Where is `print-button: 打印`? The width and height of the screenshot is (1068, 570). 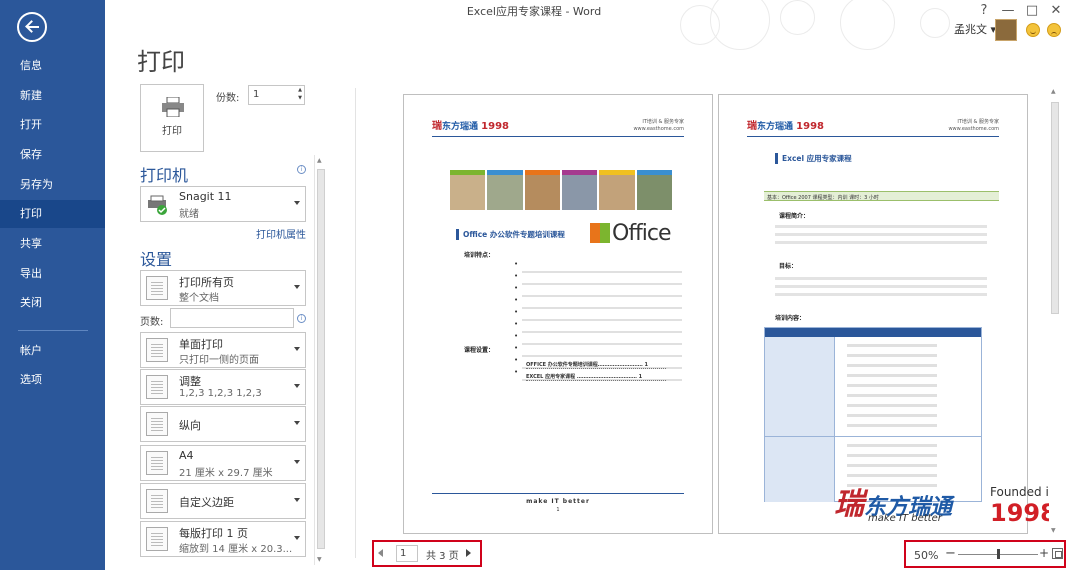
print-button: 打印 is located at coordinates (172, 118).